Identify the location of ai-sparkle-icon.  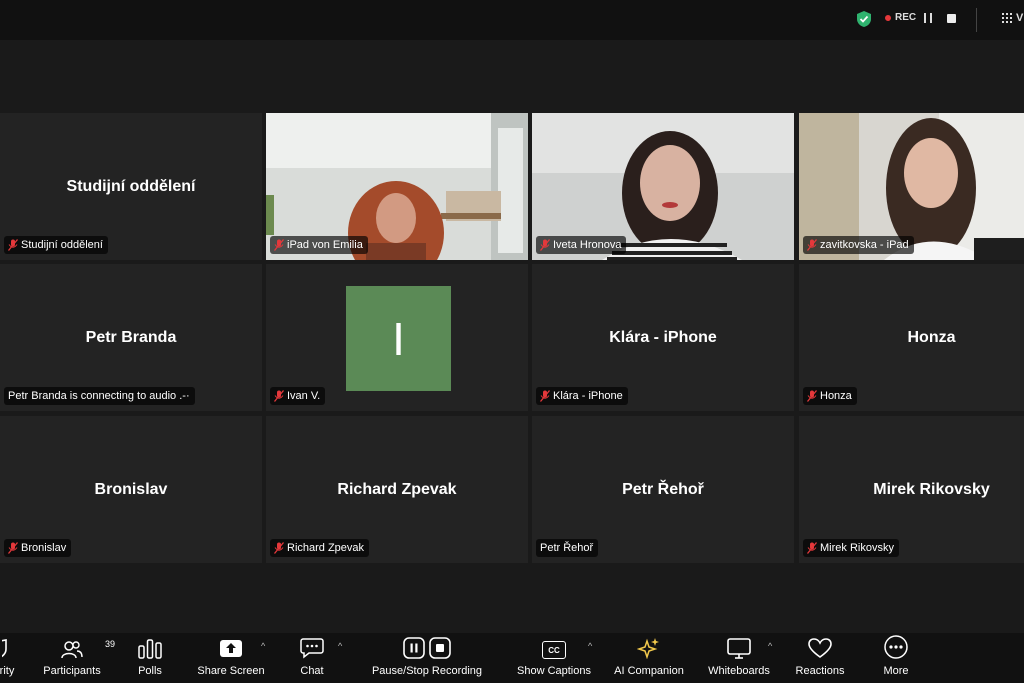
(648, 648).